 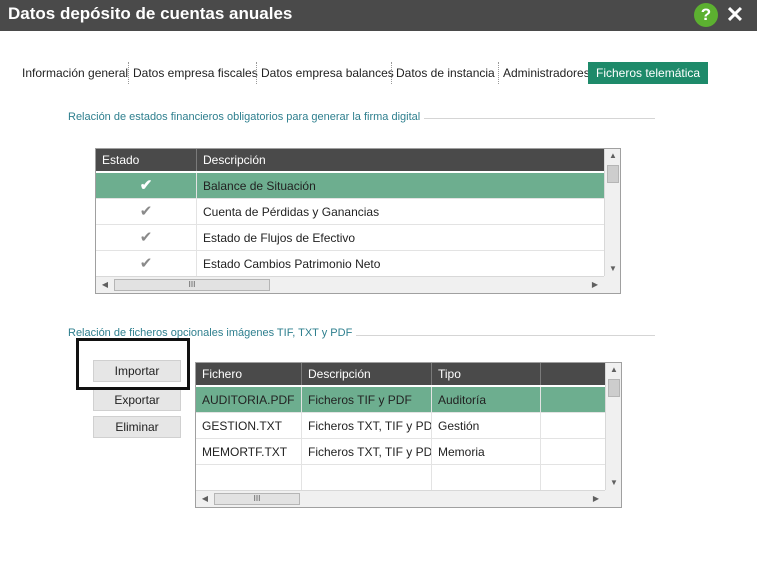 What do you see at coordinates (259, 186) in the screenshot?
I see `row-descripcion: Balance de Situación` at bounding box center [259, 186].